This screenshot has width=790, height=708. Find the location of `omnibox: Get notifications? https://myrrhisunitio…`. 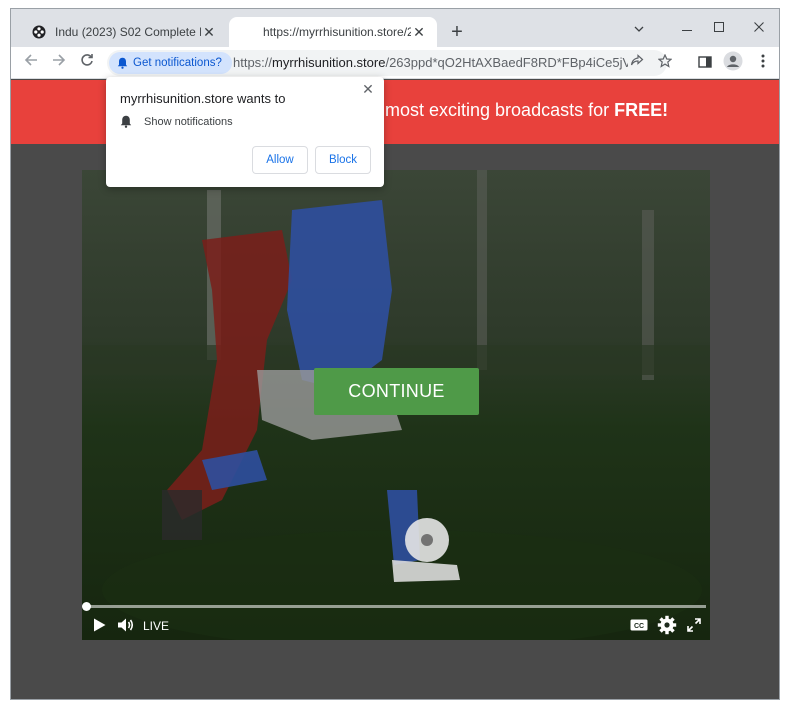

omnibox: Get notifications? https://myrrhisunitio… is located at coordinates (390, 63).